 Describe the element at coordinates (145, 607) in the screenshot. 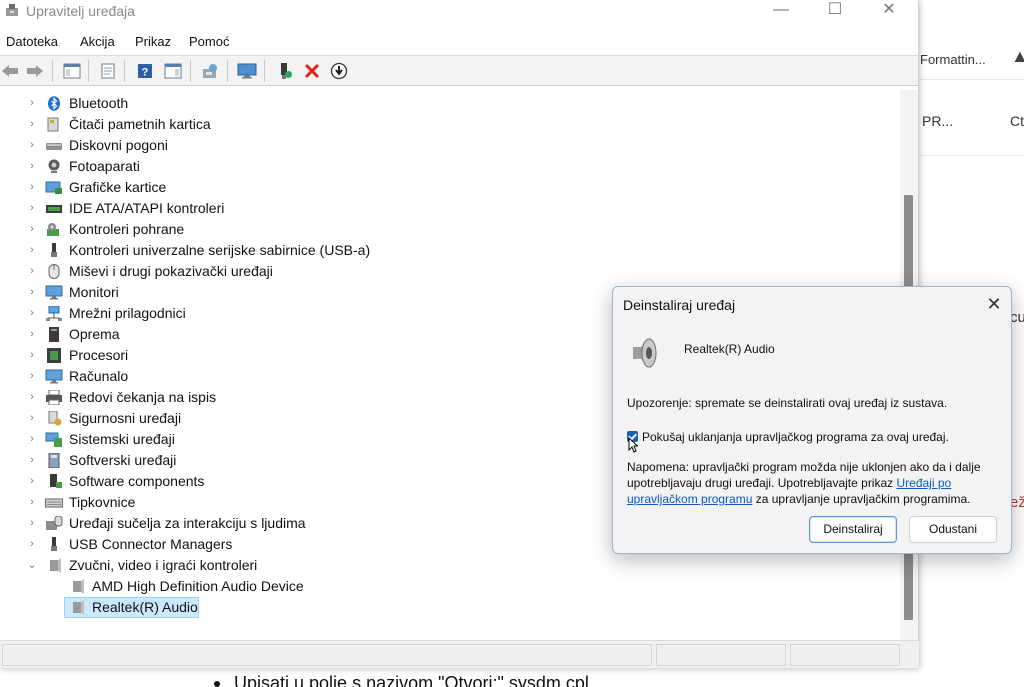

I see `tree-item-label: Realtek(R) Audio` at that location.